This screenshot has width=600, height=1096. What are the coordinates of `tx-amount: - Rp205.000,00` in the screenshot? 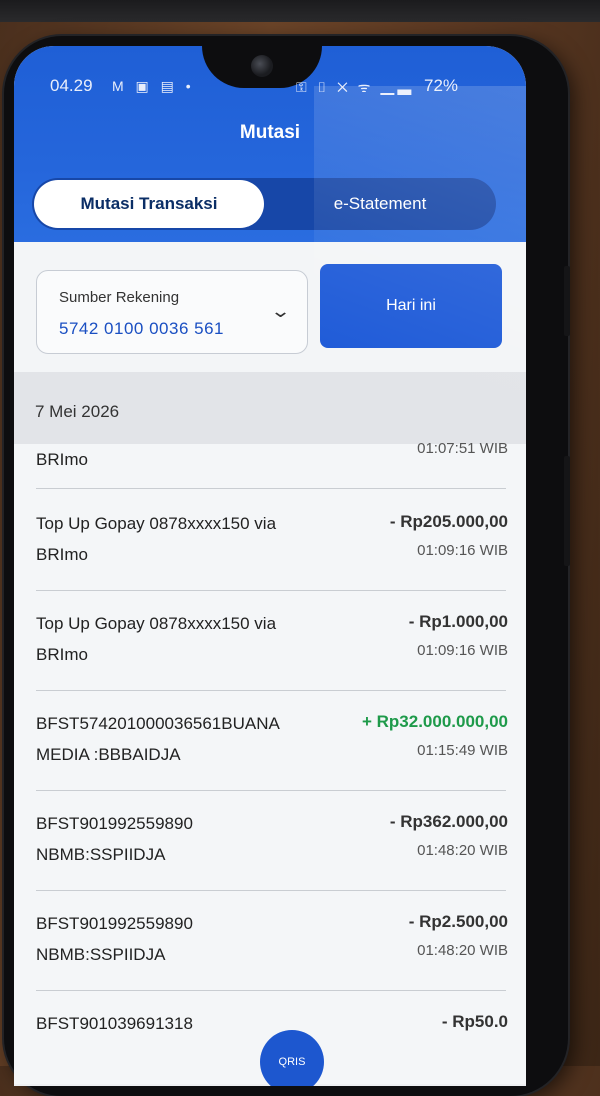 It's located at (448, 521).